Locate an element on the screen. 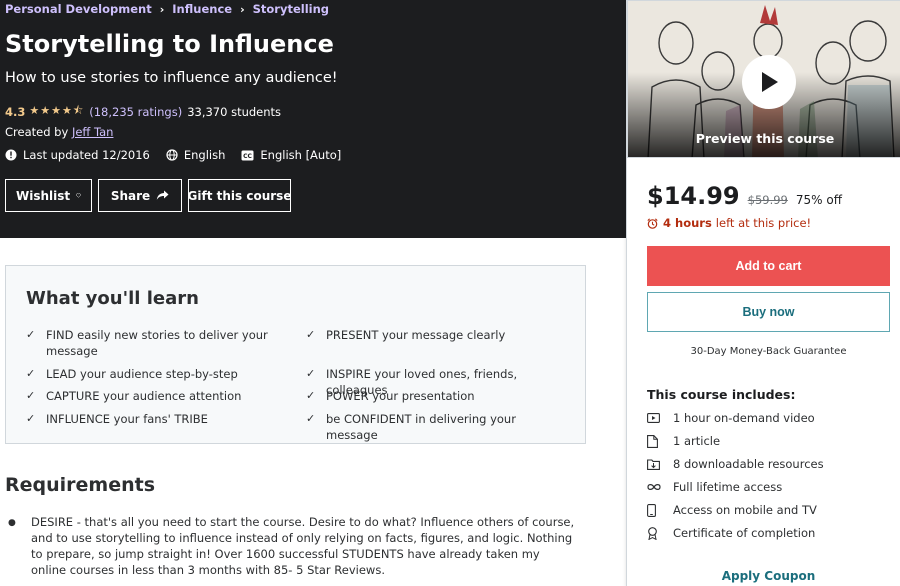  last-updated: Last updated 12/2016 is located at coordinates (77, 155).